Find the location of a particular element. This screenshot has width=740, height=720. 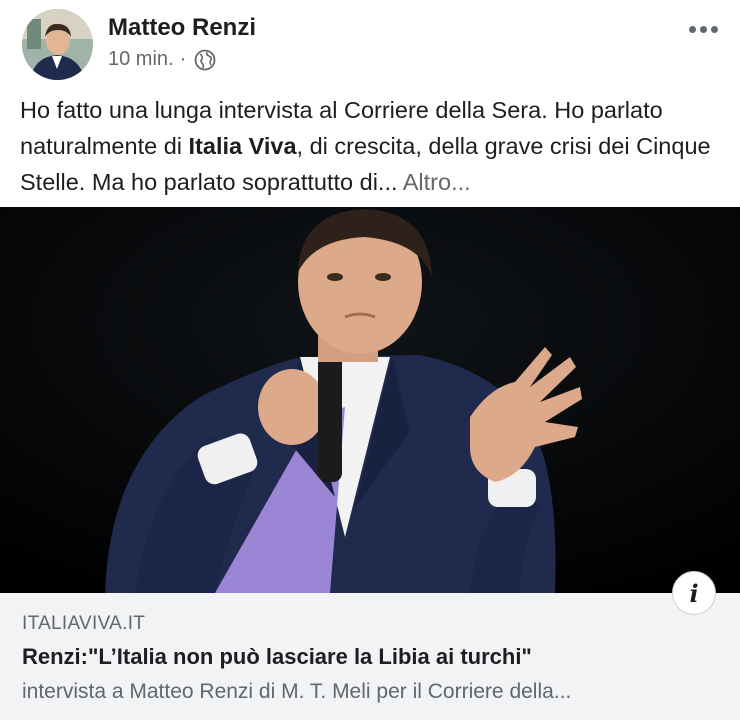

post-time: 10 min. is located at coordinates (141, 59).